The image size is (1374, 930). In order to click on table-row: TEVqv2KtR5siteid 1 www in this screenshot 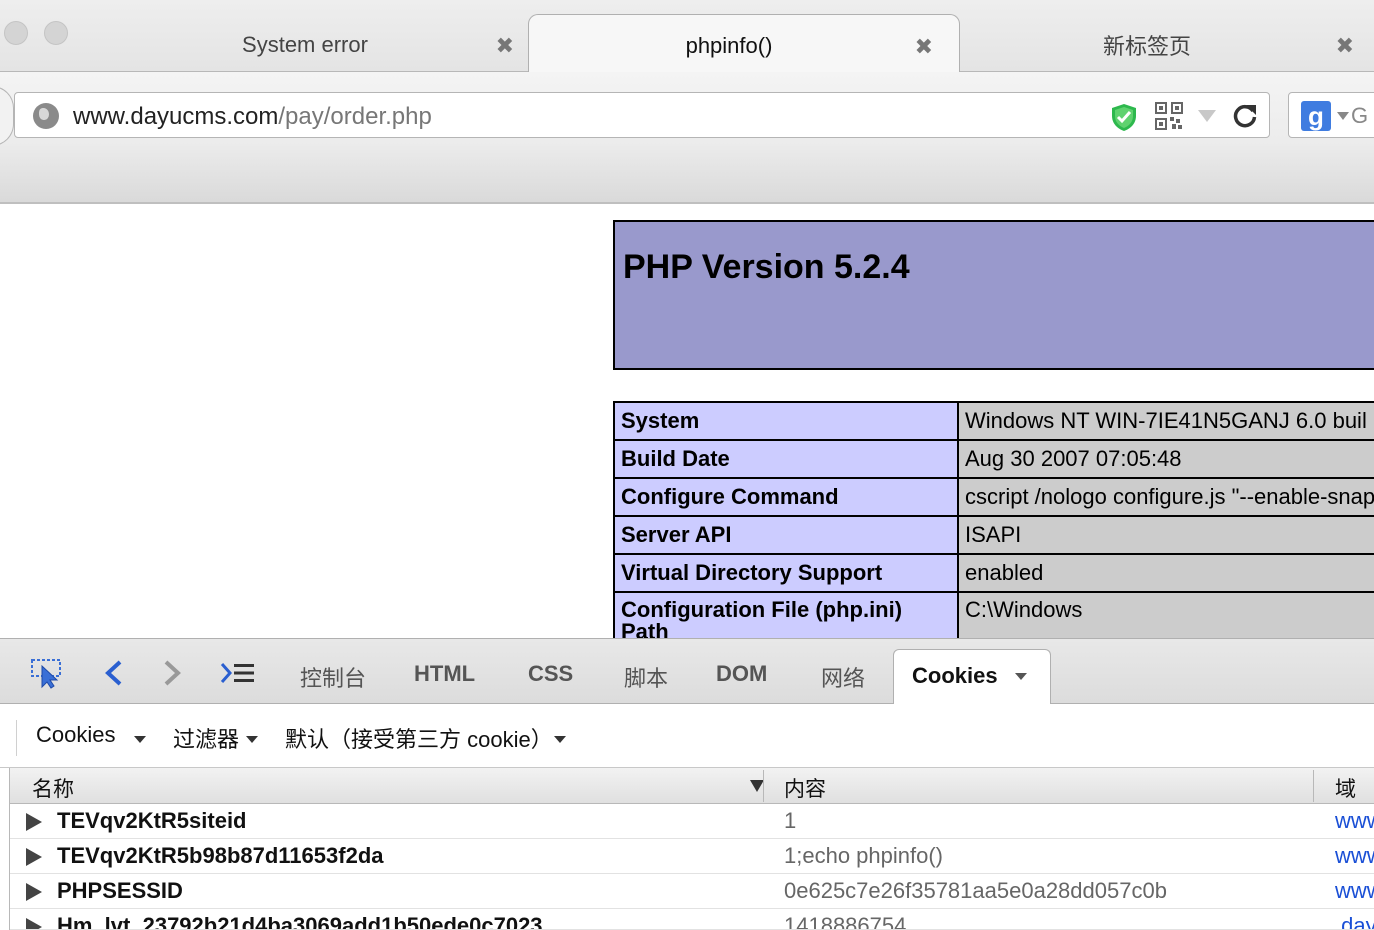, I will do `click(692, 821)`.